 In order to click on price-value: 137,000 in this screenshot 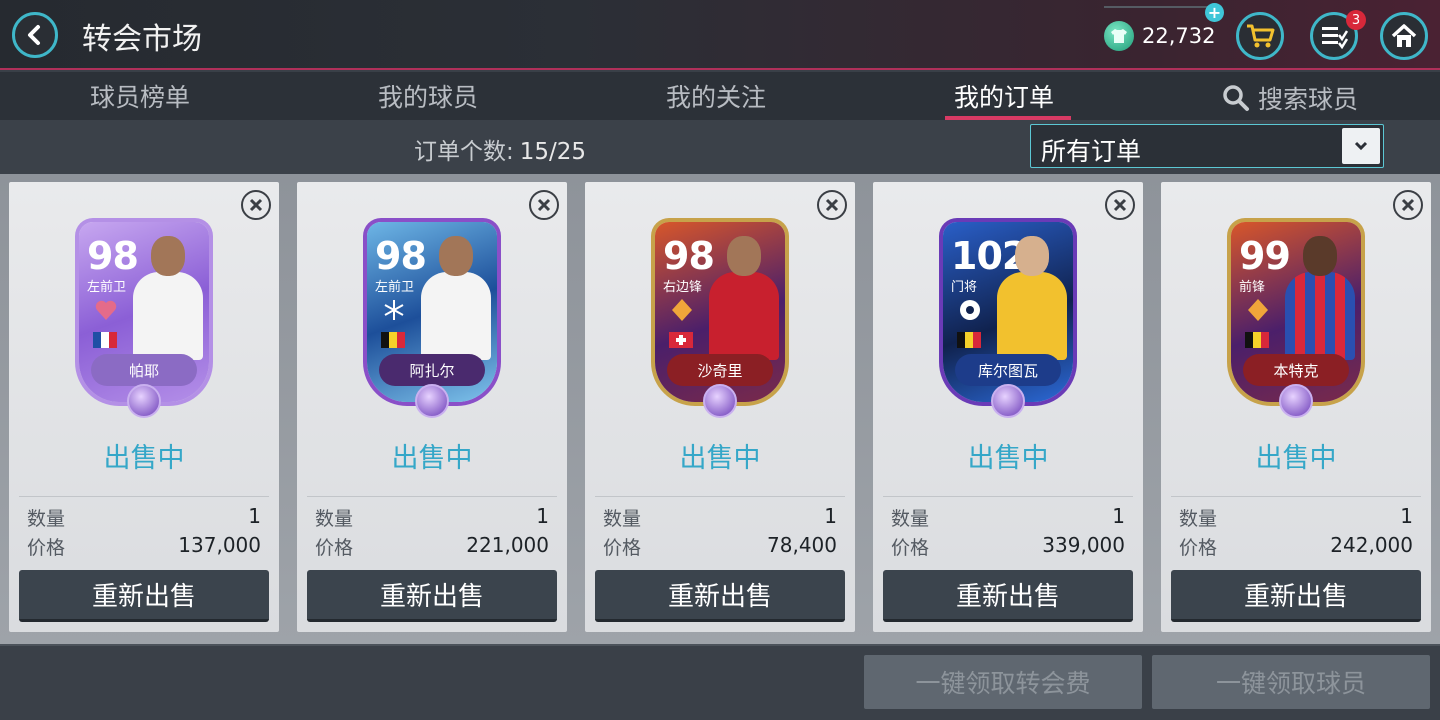, I will do `click(219, 545)`.